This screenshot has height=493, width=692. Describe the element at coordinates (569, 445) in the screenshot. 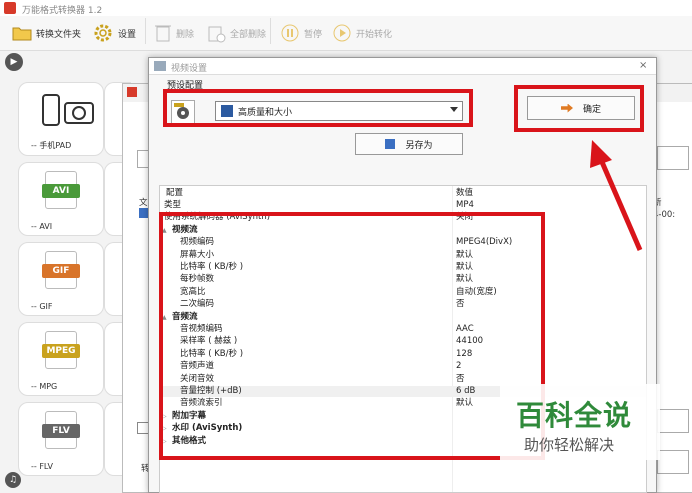

I see `watermark-subtitle: 助你轻松解决` at that location.